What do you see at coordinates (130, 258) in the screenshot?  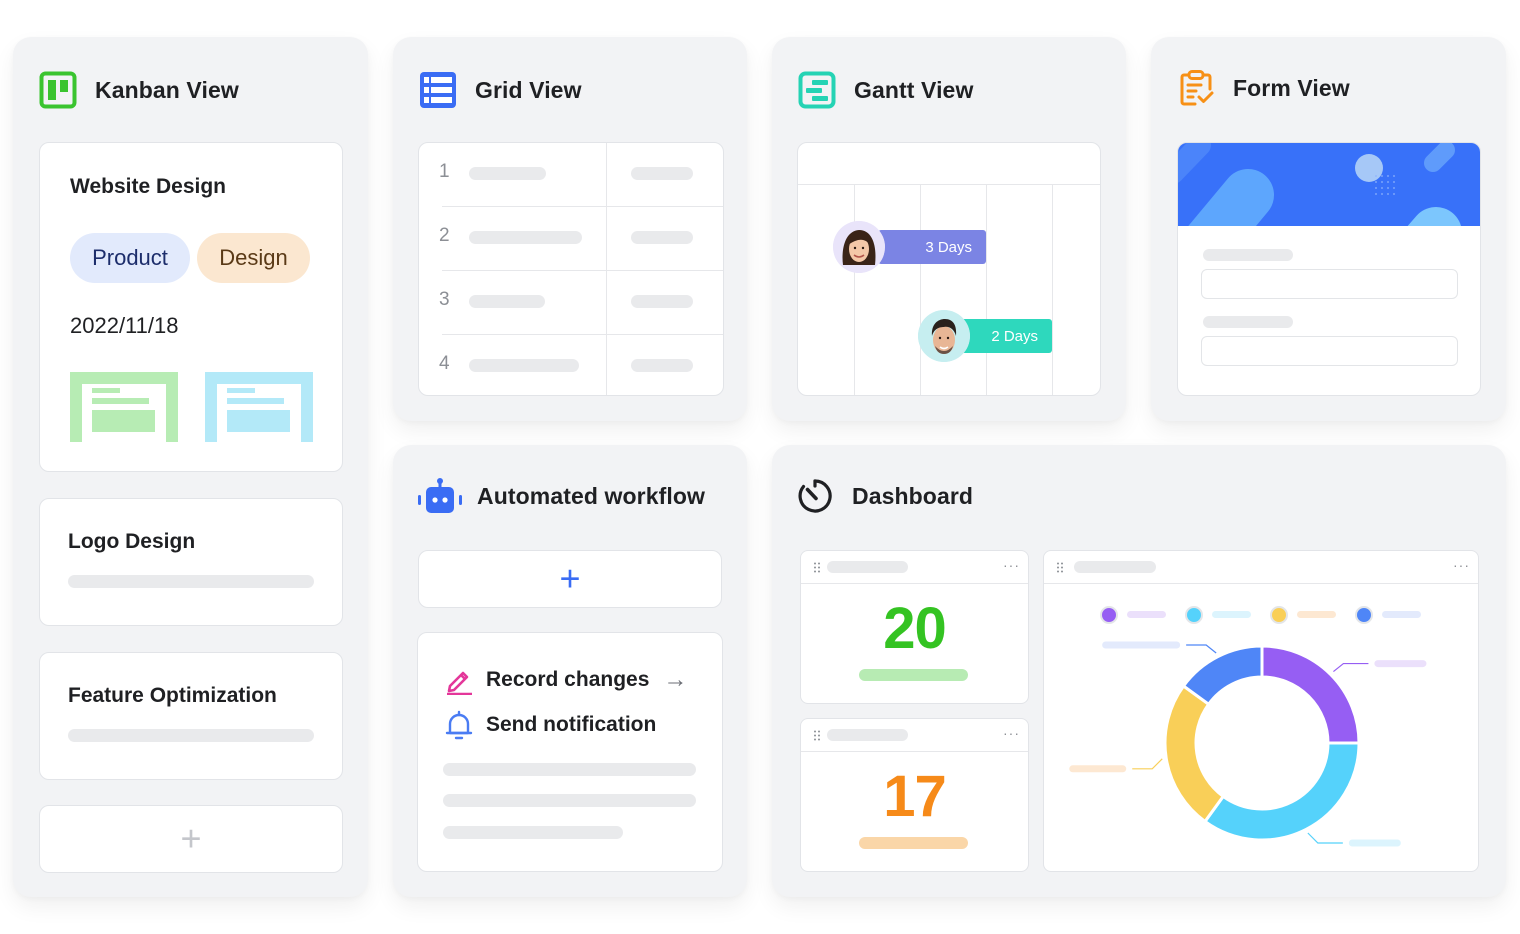 I see `tag-product: Product` at bounding box center [130, 258].